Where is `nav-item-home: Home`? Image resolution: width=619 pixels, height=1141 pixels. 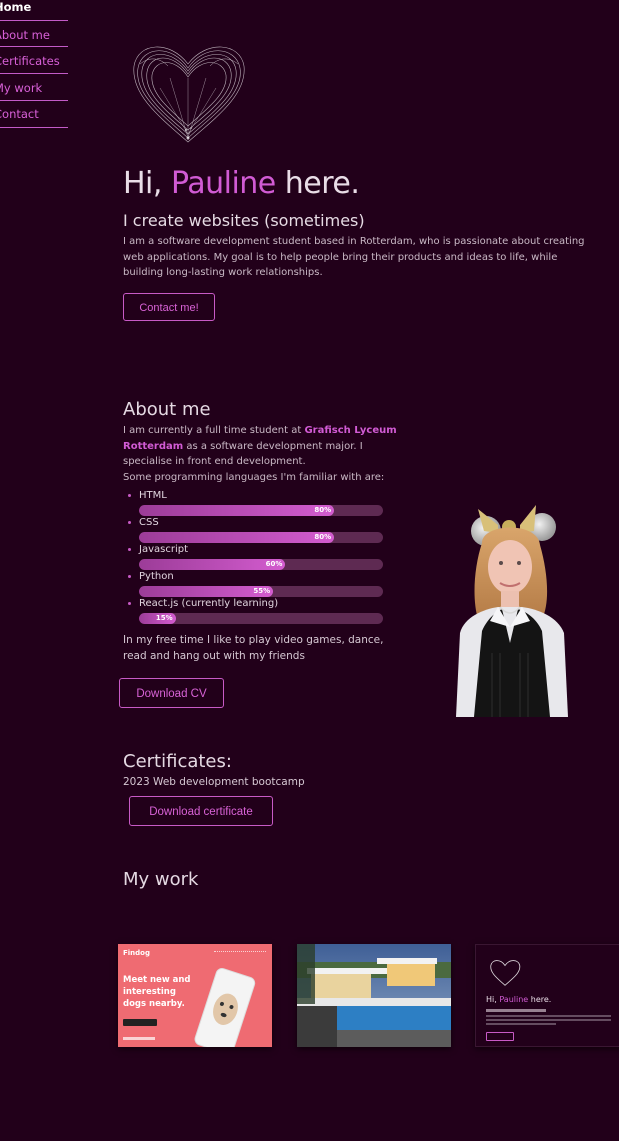
nav-item-home: Home is located at coordinates (34, 10).